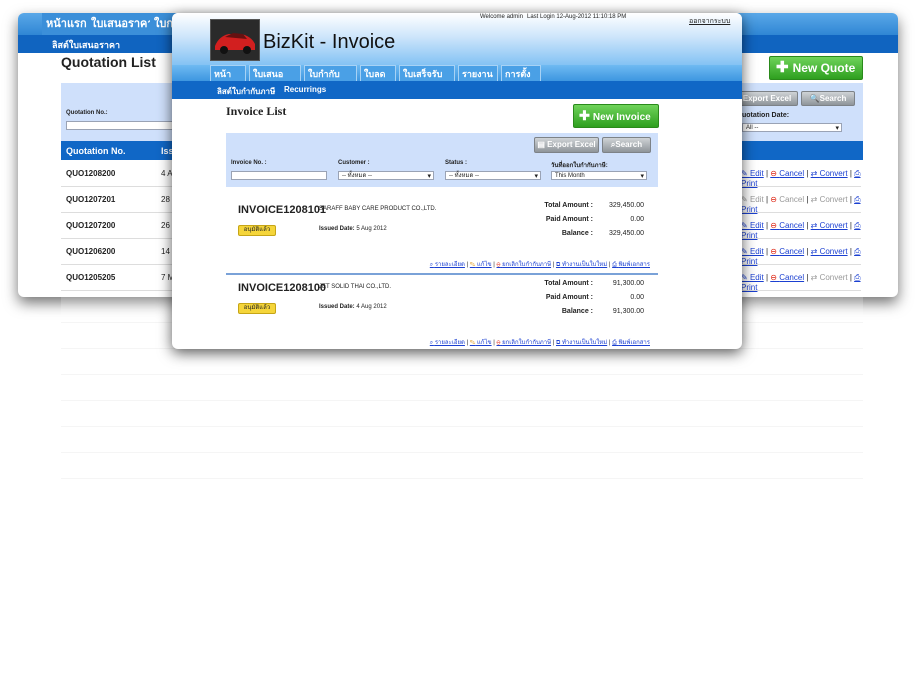 The width and height of the screenshot is (916, 697). I want to click on status-label: Status :, so click(456, 163).